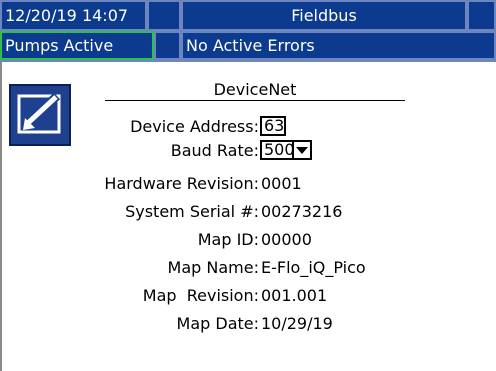 The width and height of the screenshot is (496, 371). What do you see at coordinates (194, 126) in the screenshot?
I see `device-address-label: Device Address:` at bounding box center [194, 126].